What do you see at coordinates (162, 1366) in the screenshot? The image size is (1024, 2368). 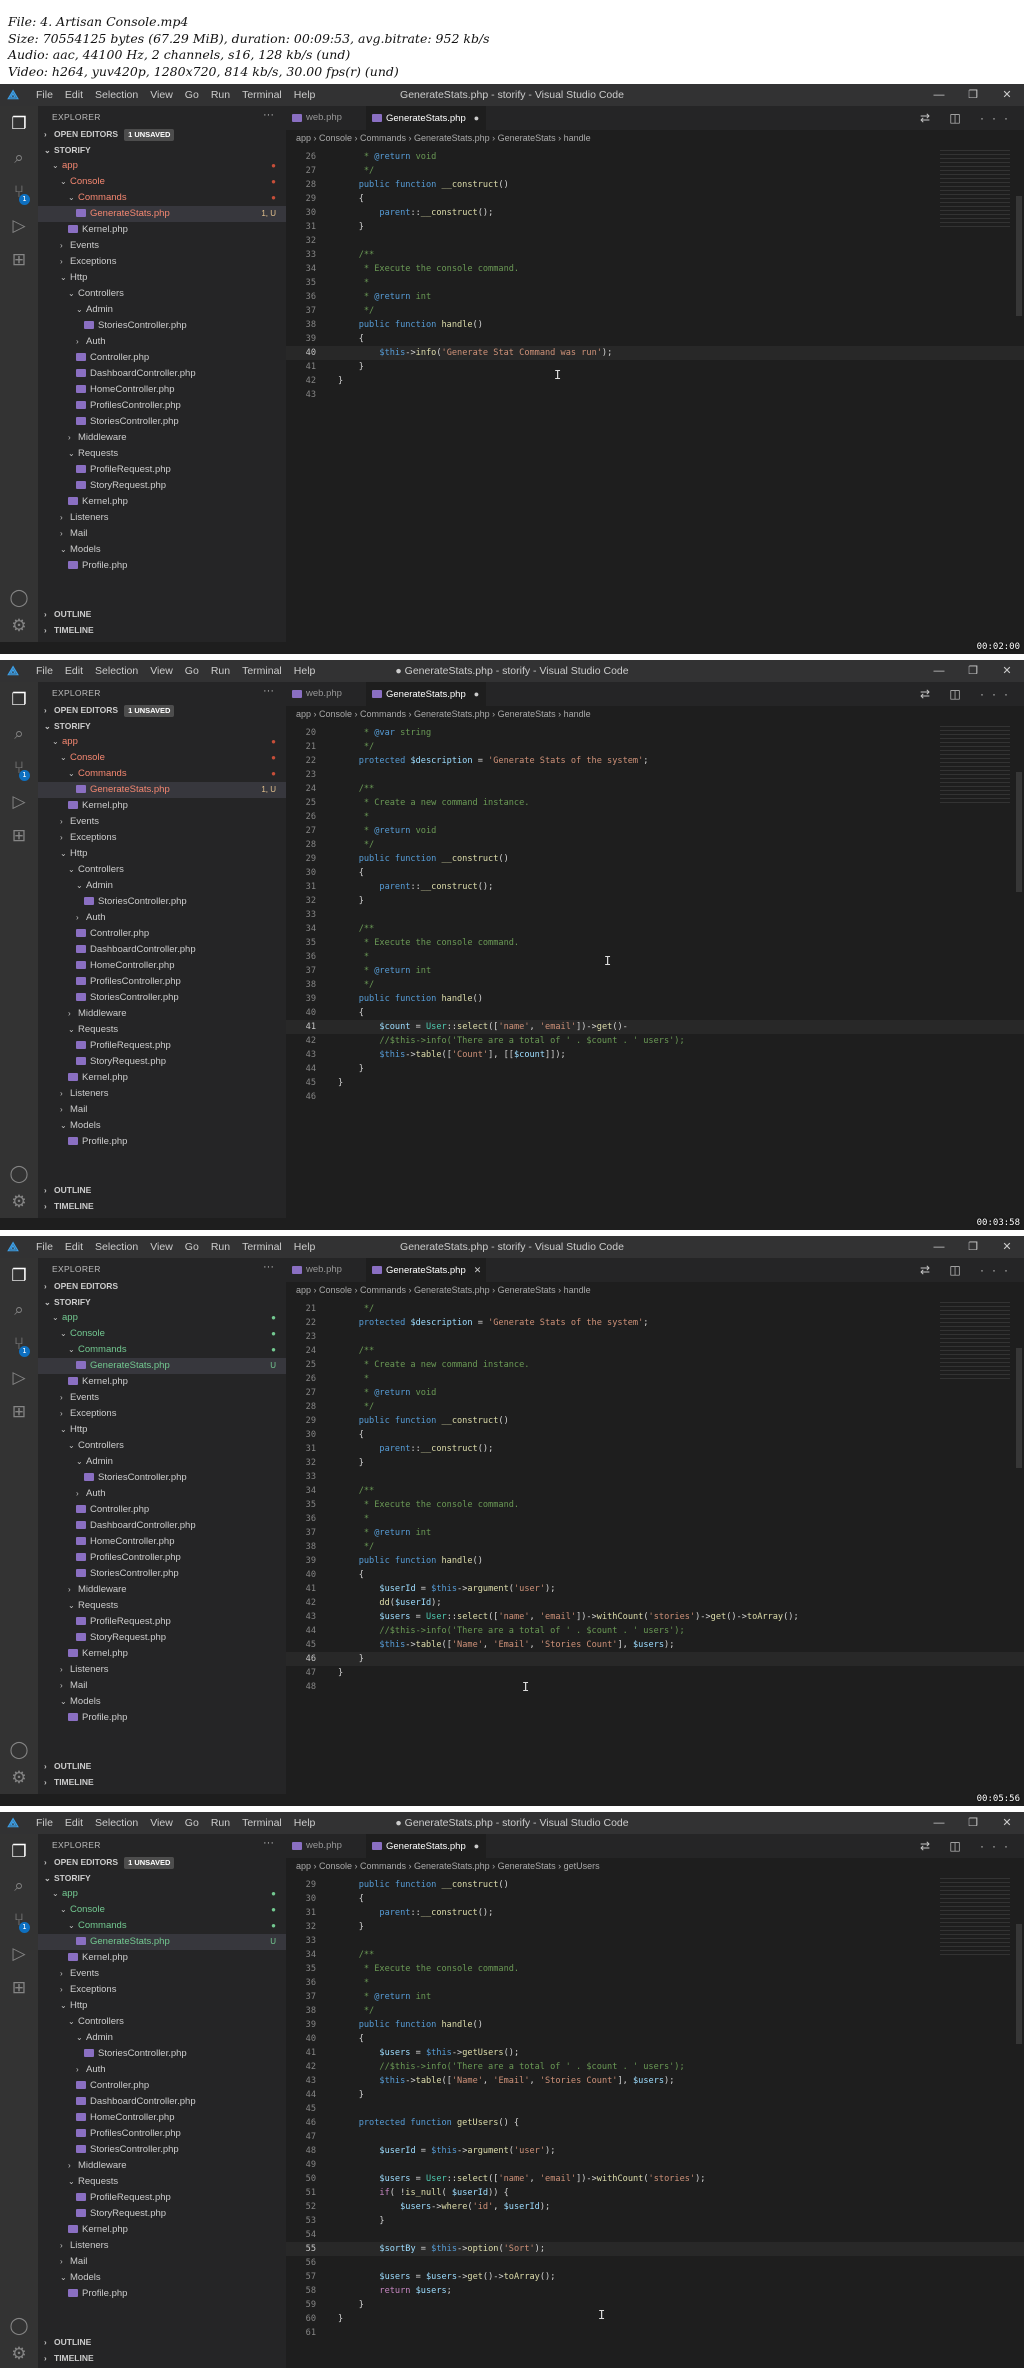 I see `file-item: GenerateStats.php U` at bounding box center [162, 1366].